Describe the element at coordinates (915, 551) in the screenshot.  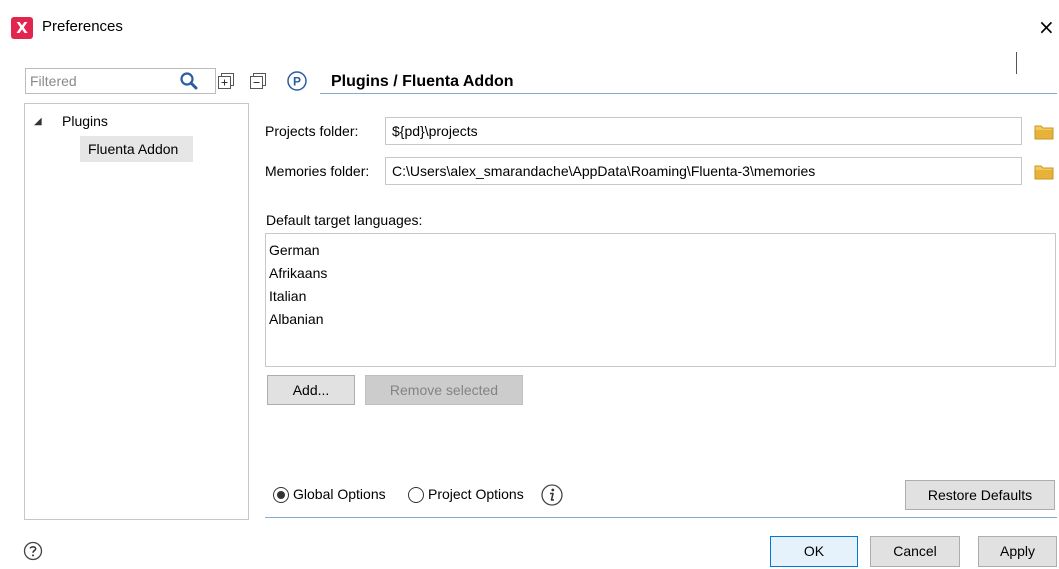
I see `cancel-button: Cancel` at that location.